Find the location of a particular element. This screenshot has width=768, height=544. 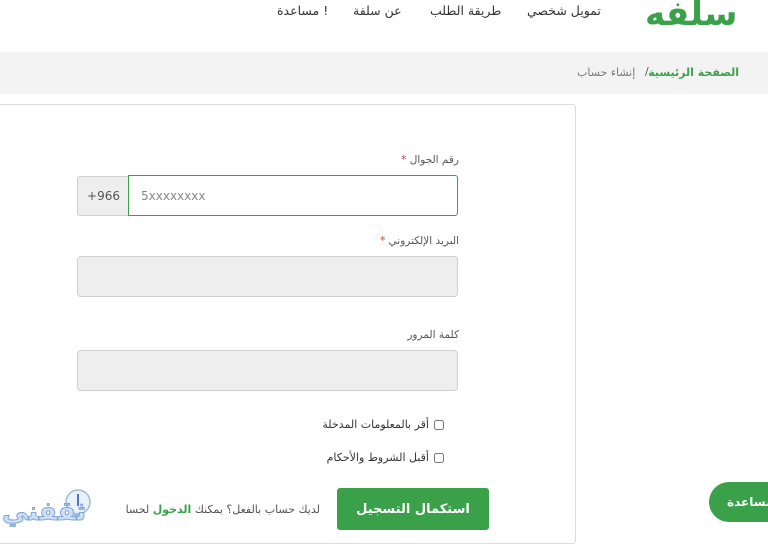

confirm-info-checkbox is located at coordinates (439, 424).